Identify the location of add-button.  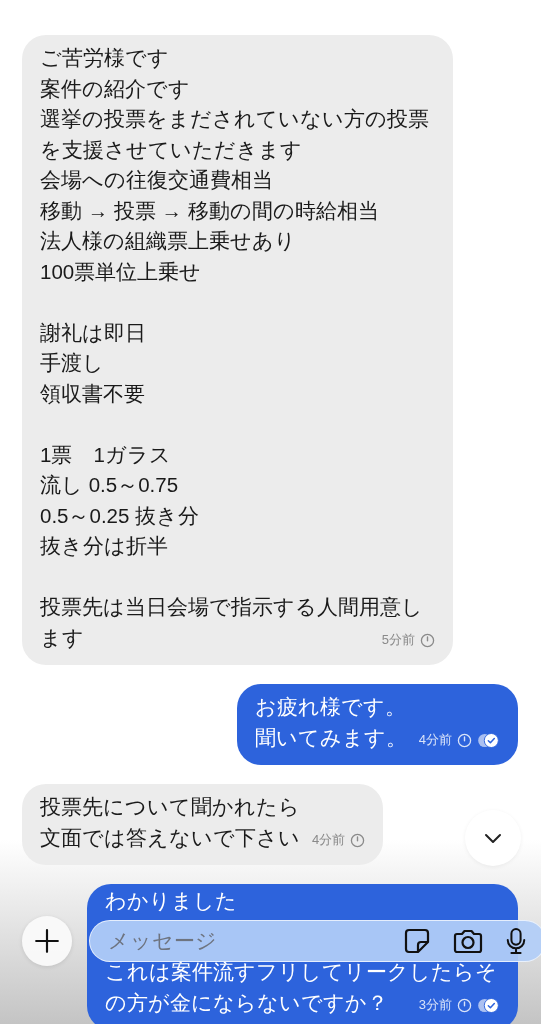
(47, 941).